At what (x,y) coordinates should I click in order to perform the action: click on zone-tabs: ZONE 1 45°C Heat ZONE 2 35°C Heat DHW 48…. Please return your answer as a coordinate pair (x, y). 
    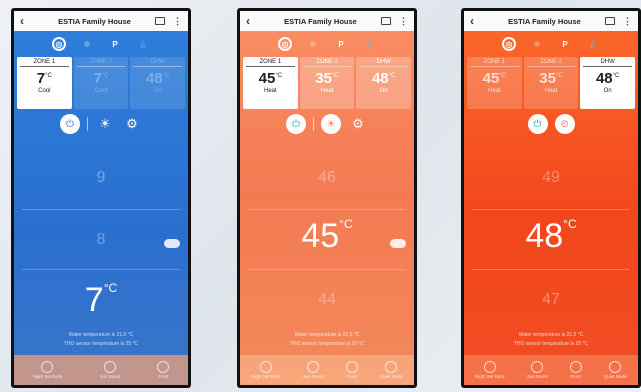
    Looking at the image, I should click on (551, 83).